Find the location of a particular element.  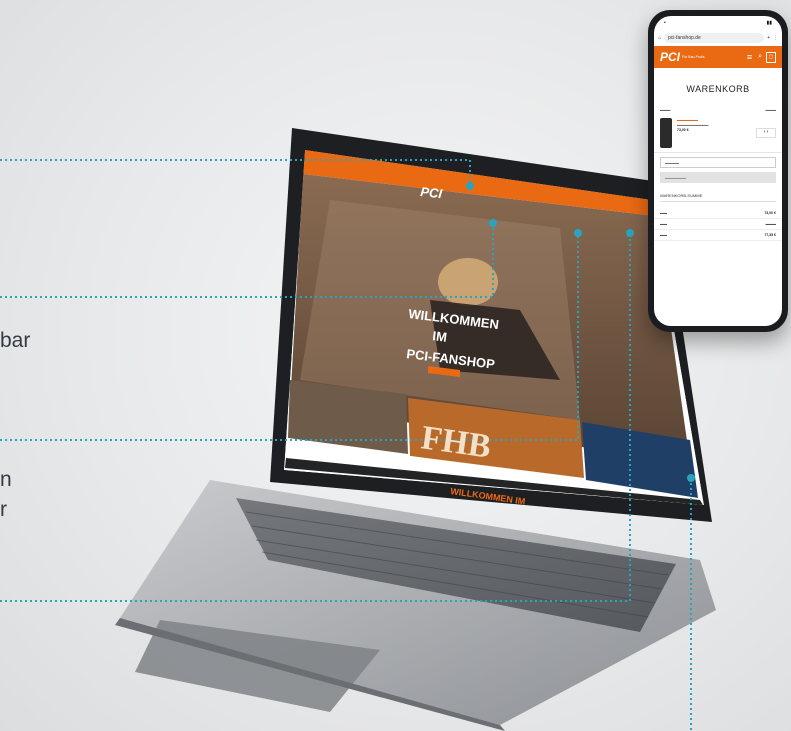

cart-title: WARENKORB is located at coordinates (718, 89).